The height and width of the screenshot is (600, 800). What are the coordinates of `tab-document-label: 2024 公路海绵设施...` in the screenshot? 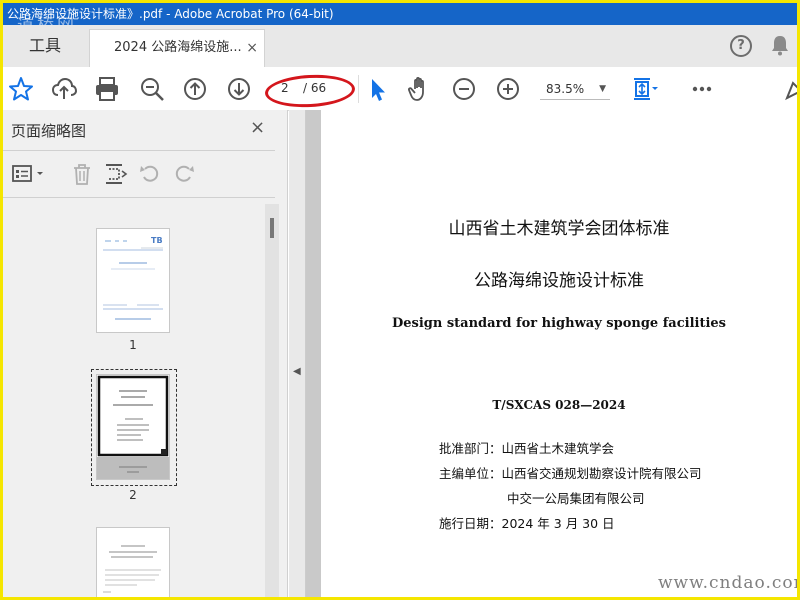 It's located at (178, 47).